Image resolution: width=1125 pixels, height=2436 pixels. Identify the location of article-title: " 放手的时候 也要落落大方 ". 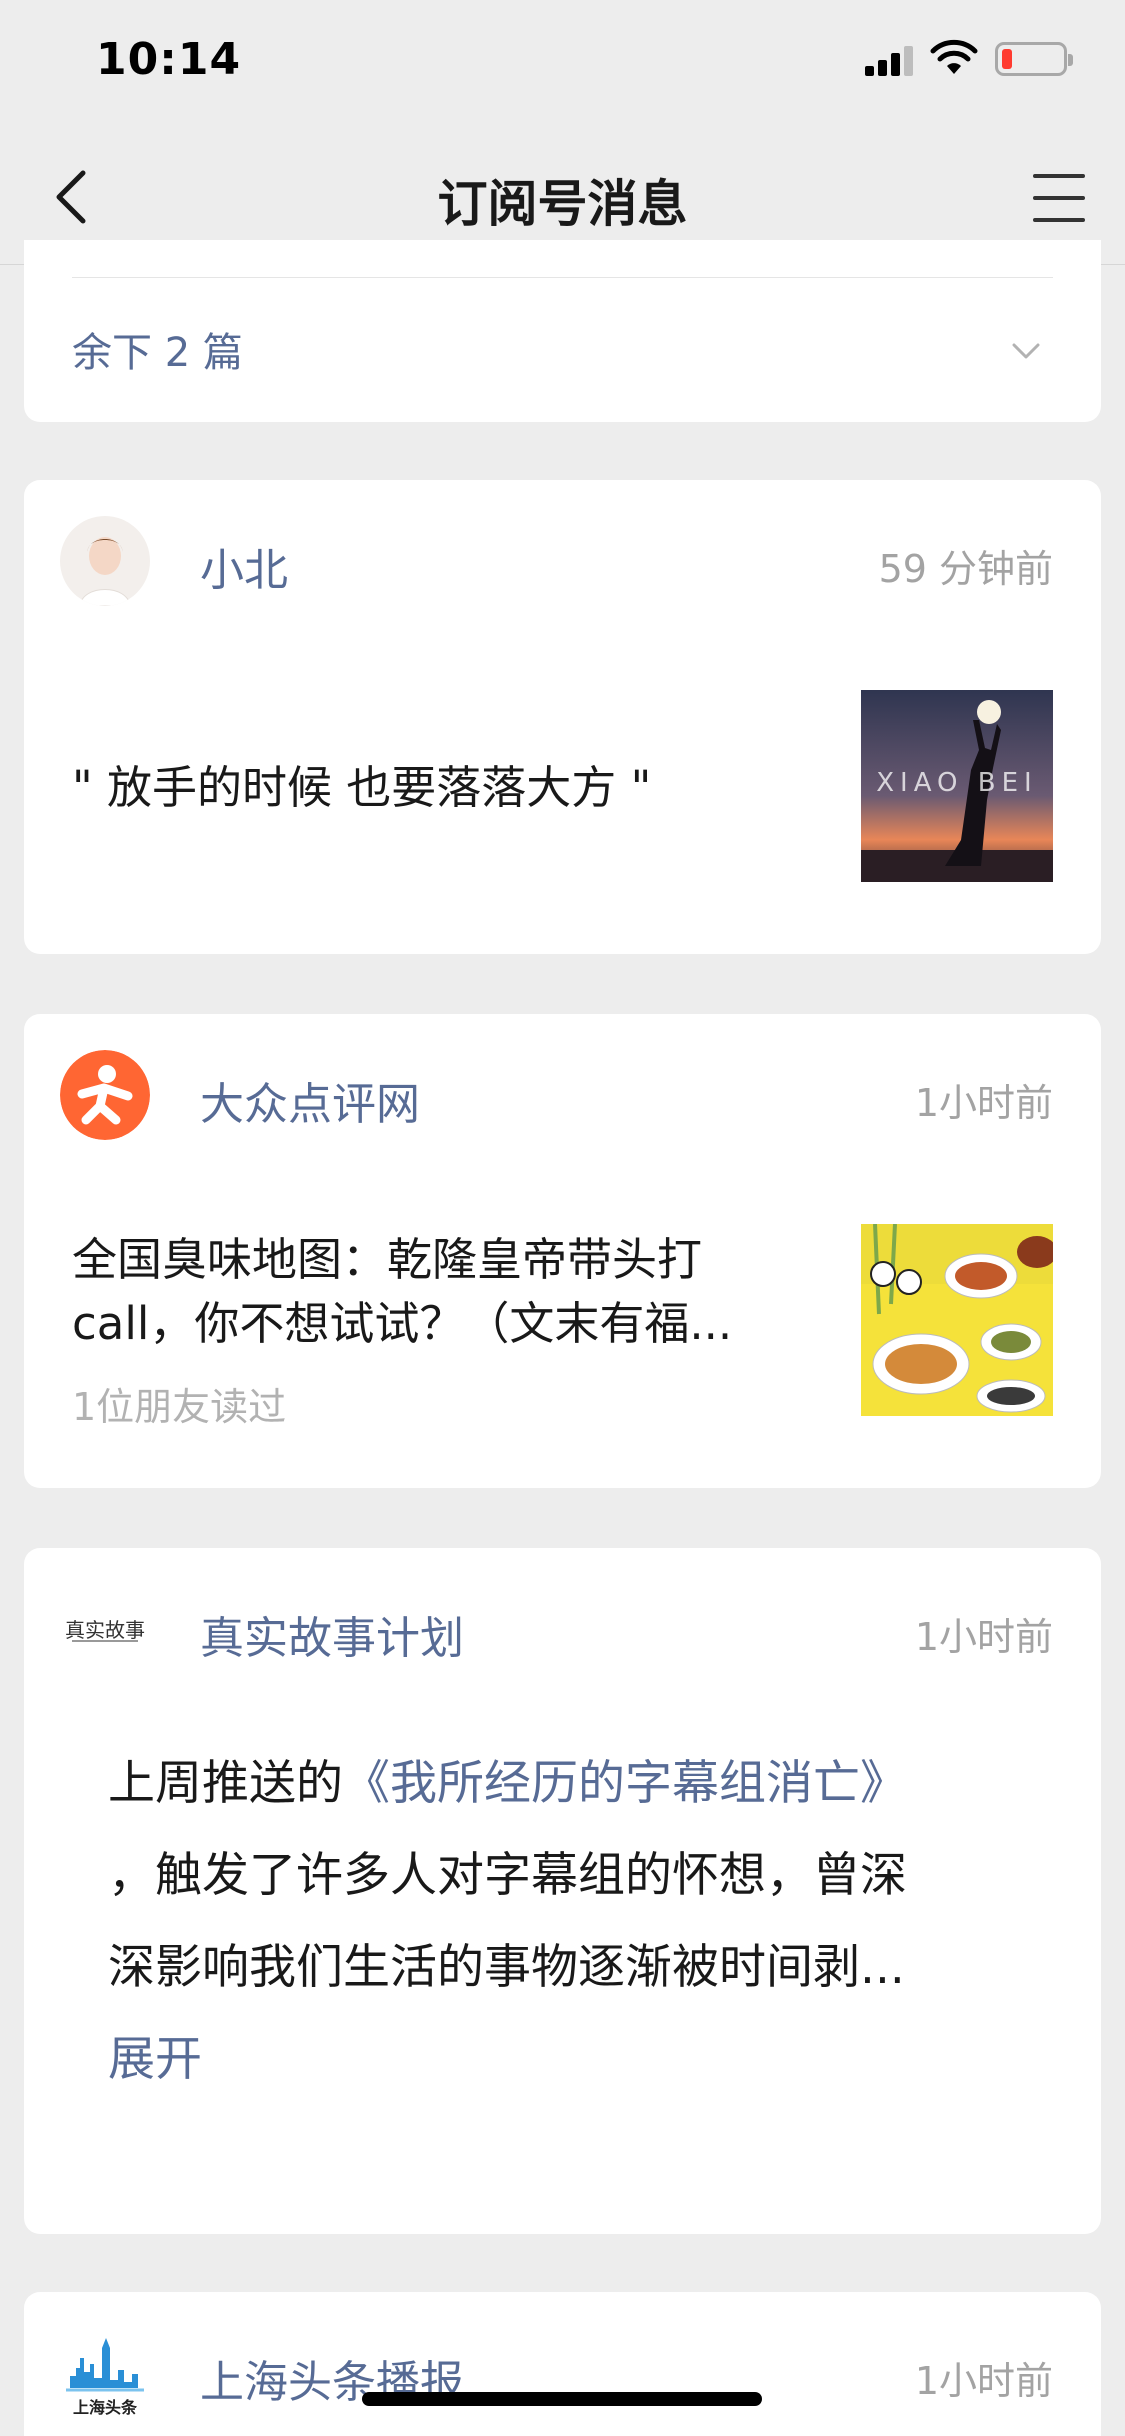
(361, 788).